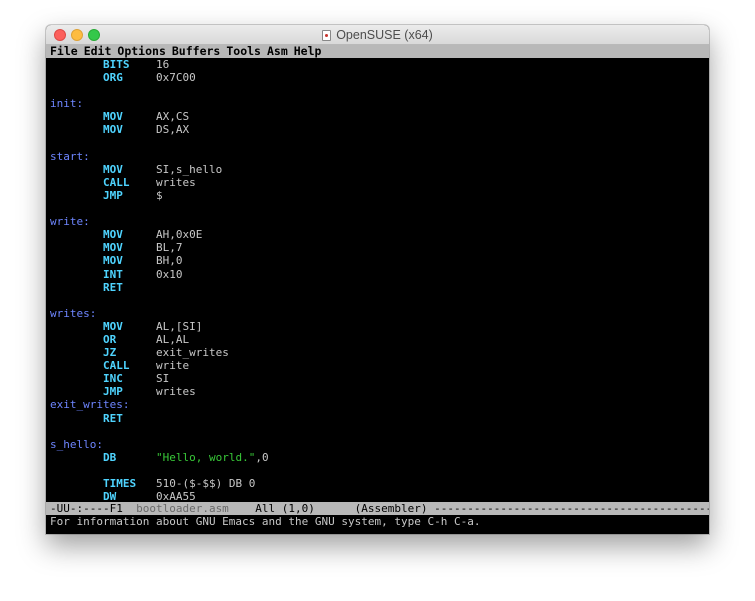 The width and height of the screenshot is (755, 601). Describe the element at coordinates (116, 64) in the screenshot. I see `code-mnemonic: BITS` at that location.